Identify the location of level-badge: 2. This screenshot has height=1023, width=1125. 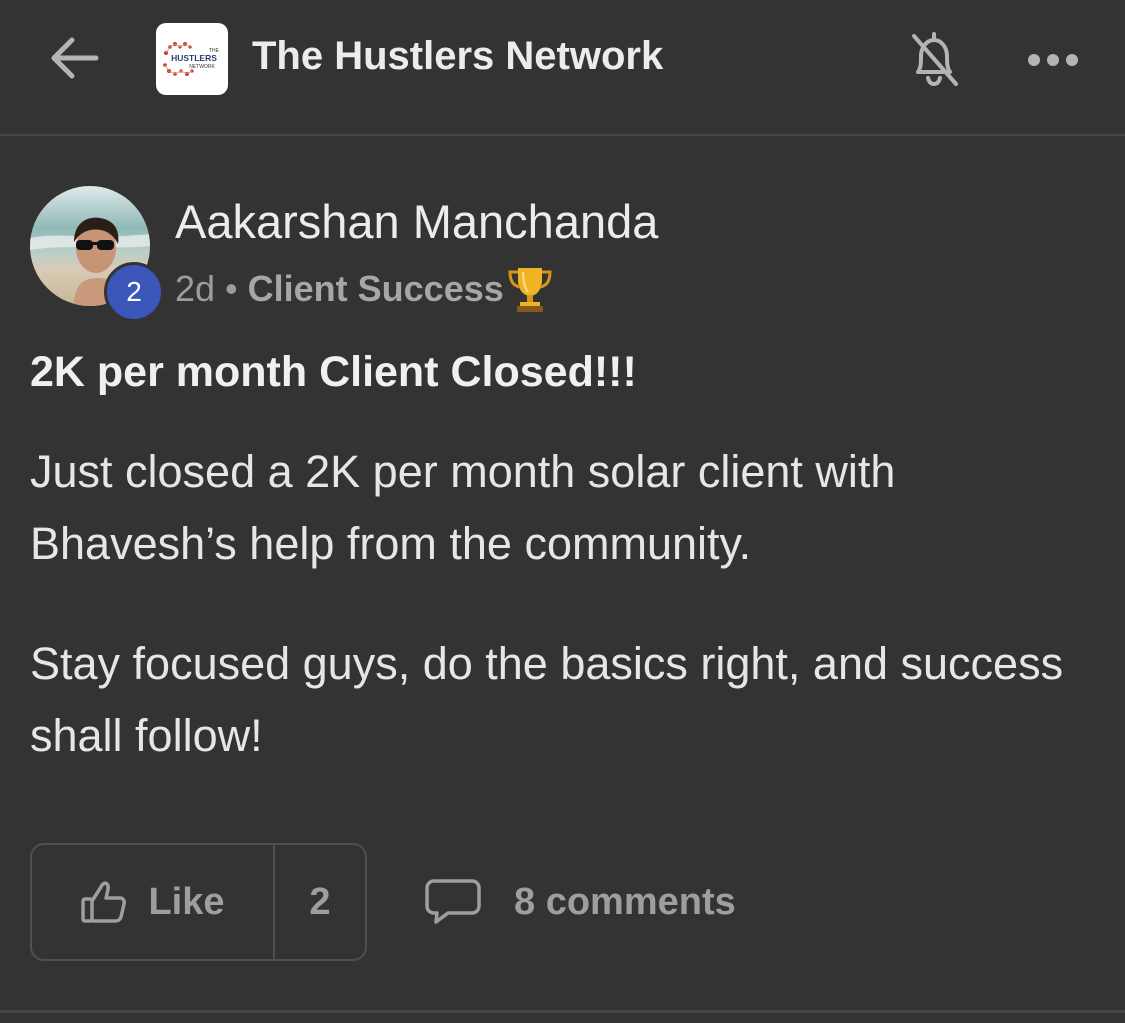
(134, 292).